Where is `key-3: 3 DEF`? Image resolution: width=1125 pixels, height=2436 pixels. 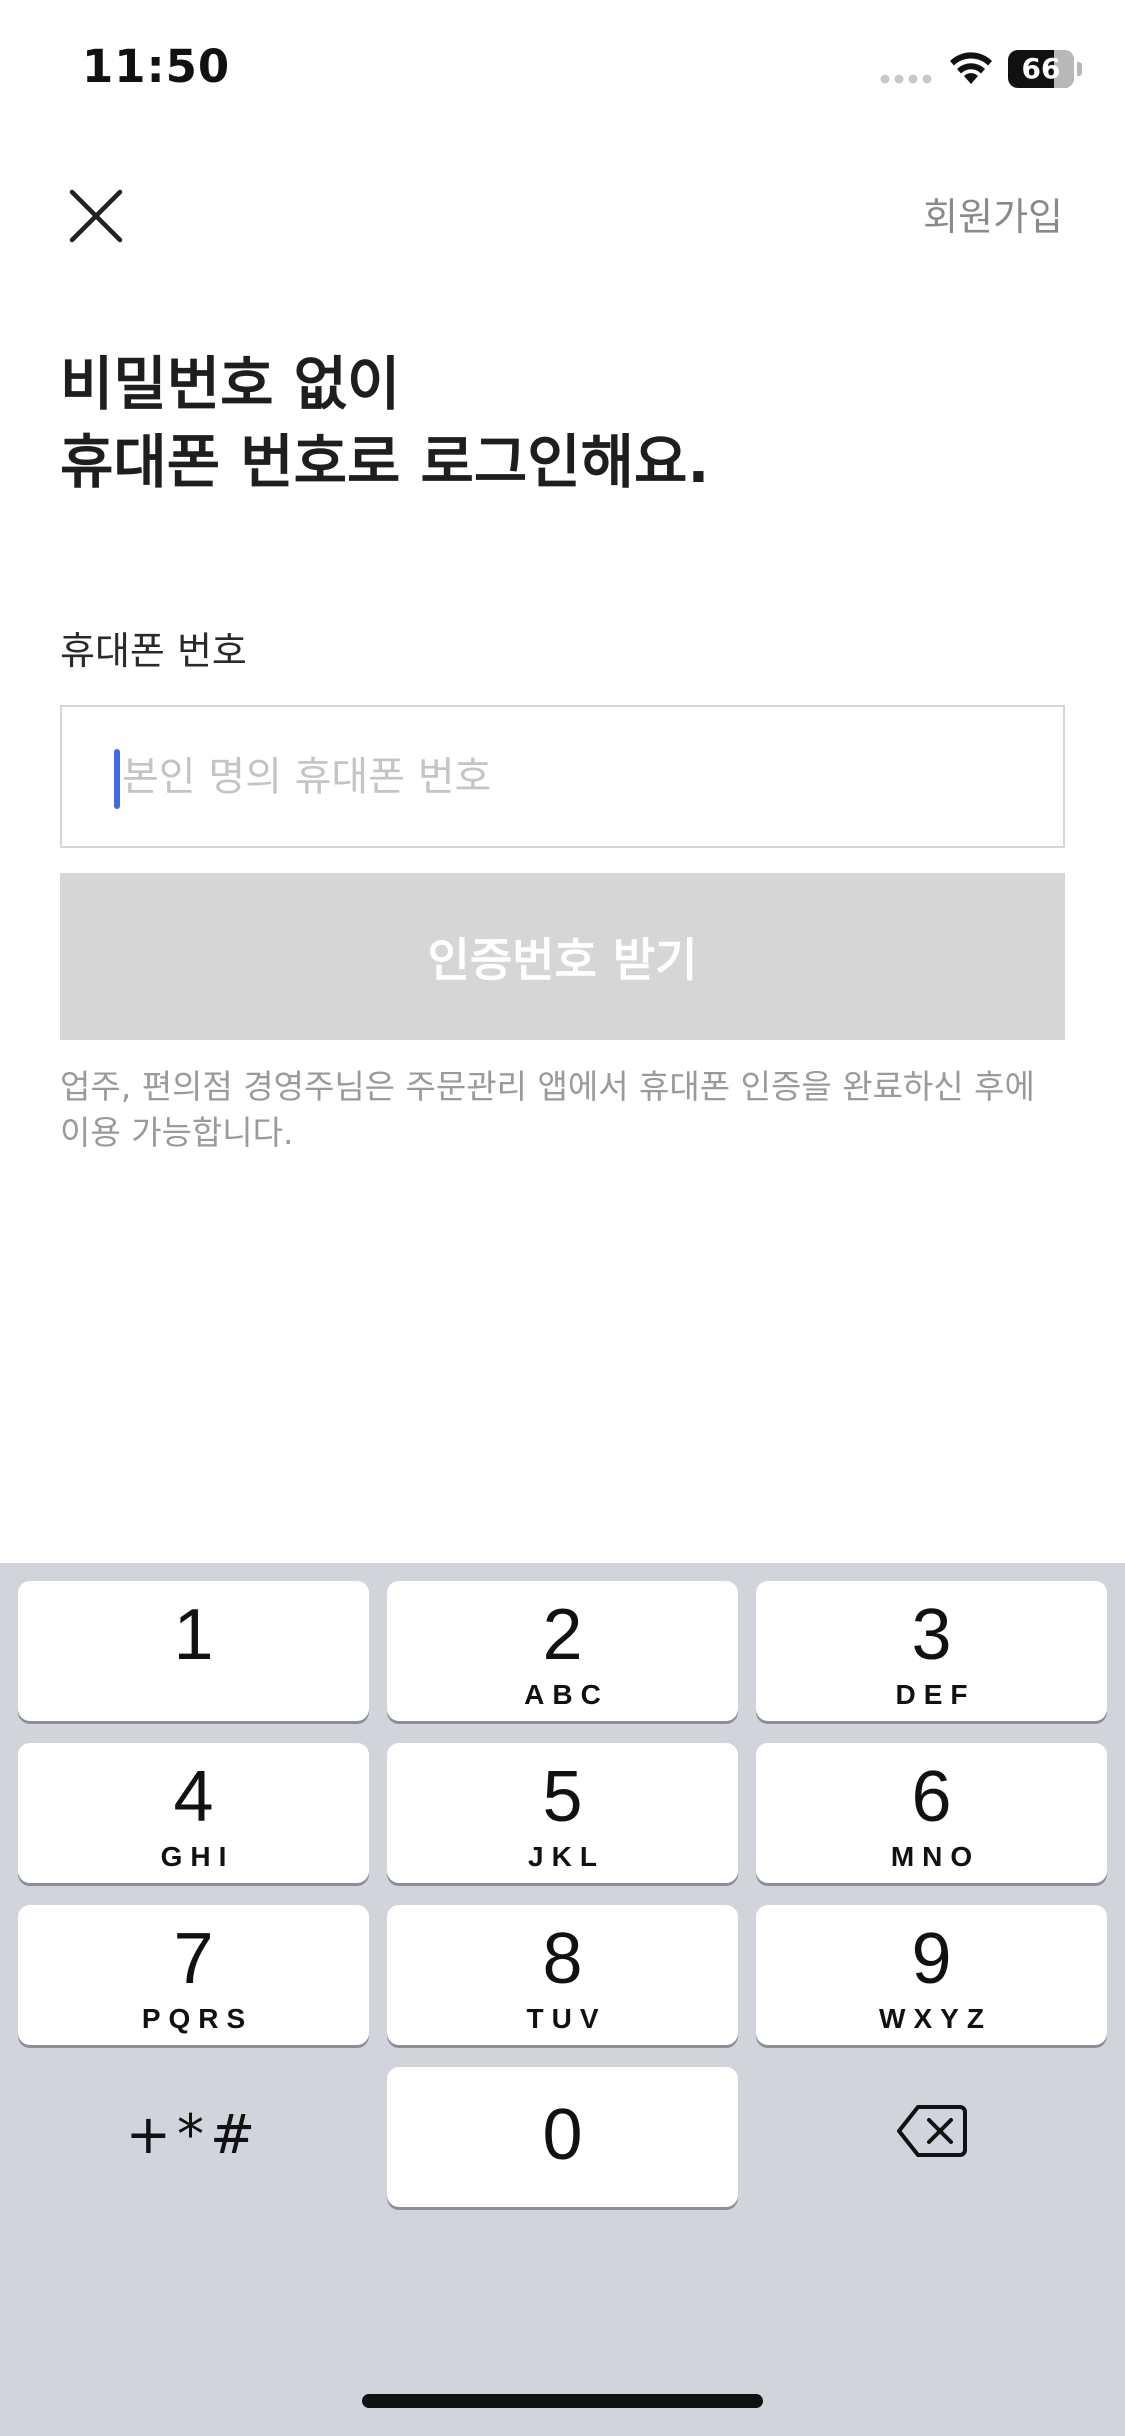 key-3: 3 DEF is located at coordinates (931, 1651).